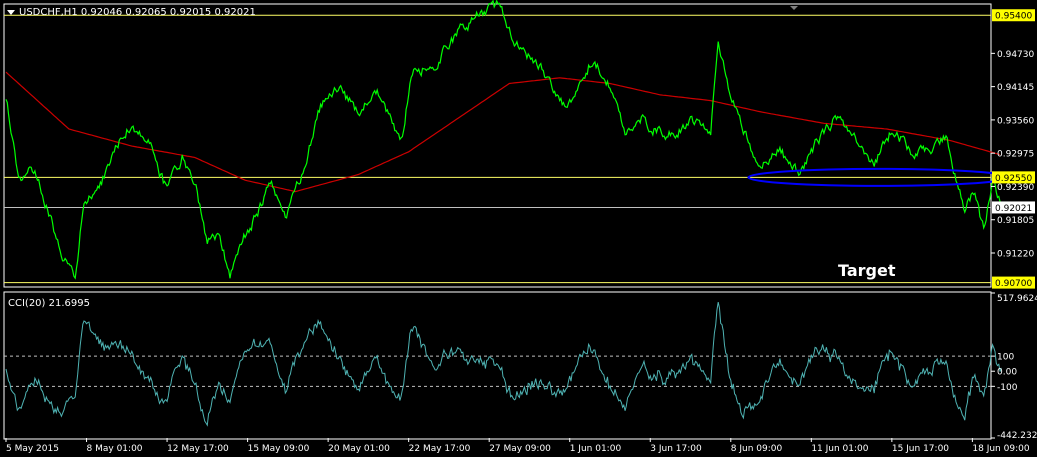 The image size is (1037, 457). Describe the element at coordinates (757, 449) in the screenshot. I see `time-tick-label: 8 Jun 09:00` at that location.